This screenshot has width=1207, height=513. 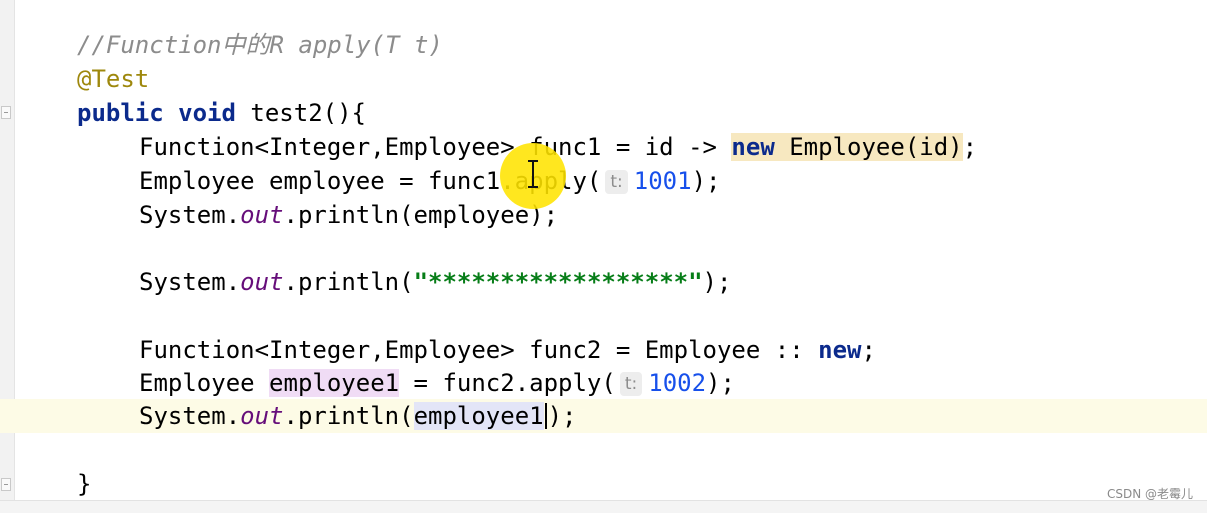 I want to click on closing-brace: }, so click(x=84, y=484).